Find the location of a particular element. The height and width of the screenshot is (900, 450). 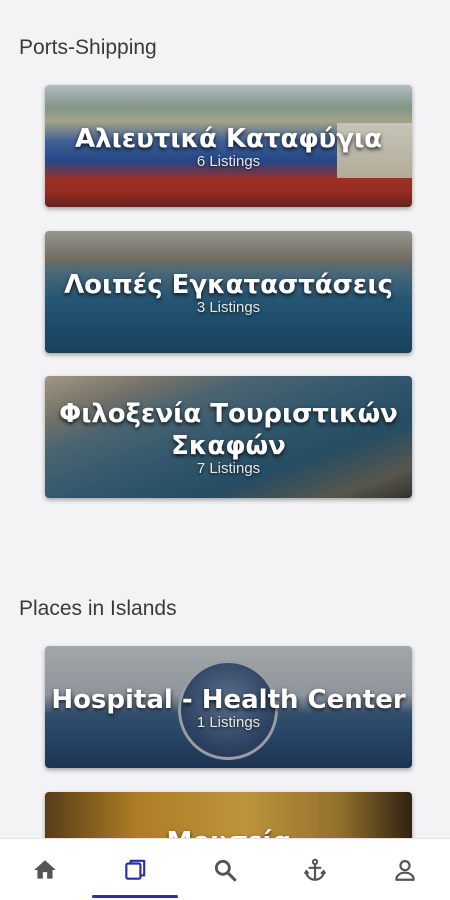

card-listing-count: 1 Listings is located at coordinates (228, 722).